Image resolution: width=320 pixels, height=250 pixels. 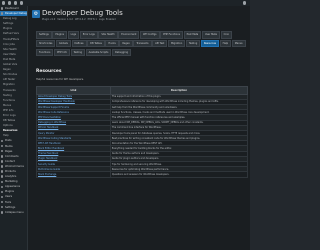 I want to click on sidebar-item-label: Settings, so click(x=8, y=24).